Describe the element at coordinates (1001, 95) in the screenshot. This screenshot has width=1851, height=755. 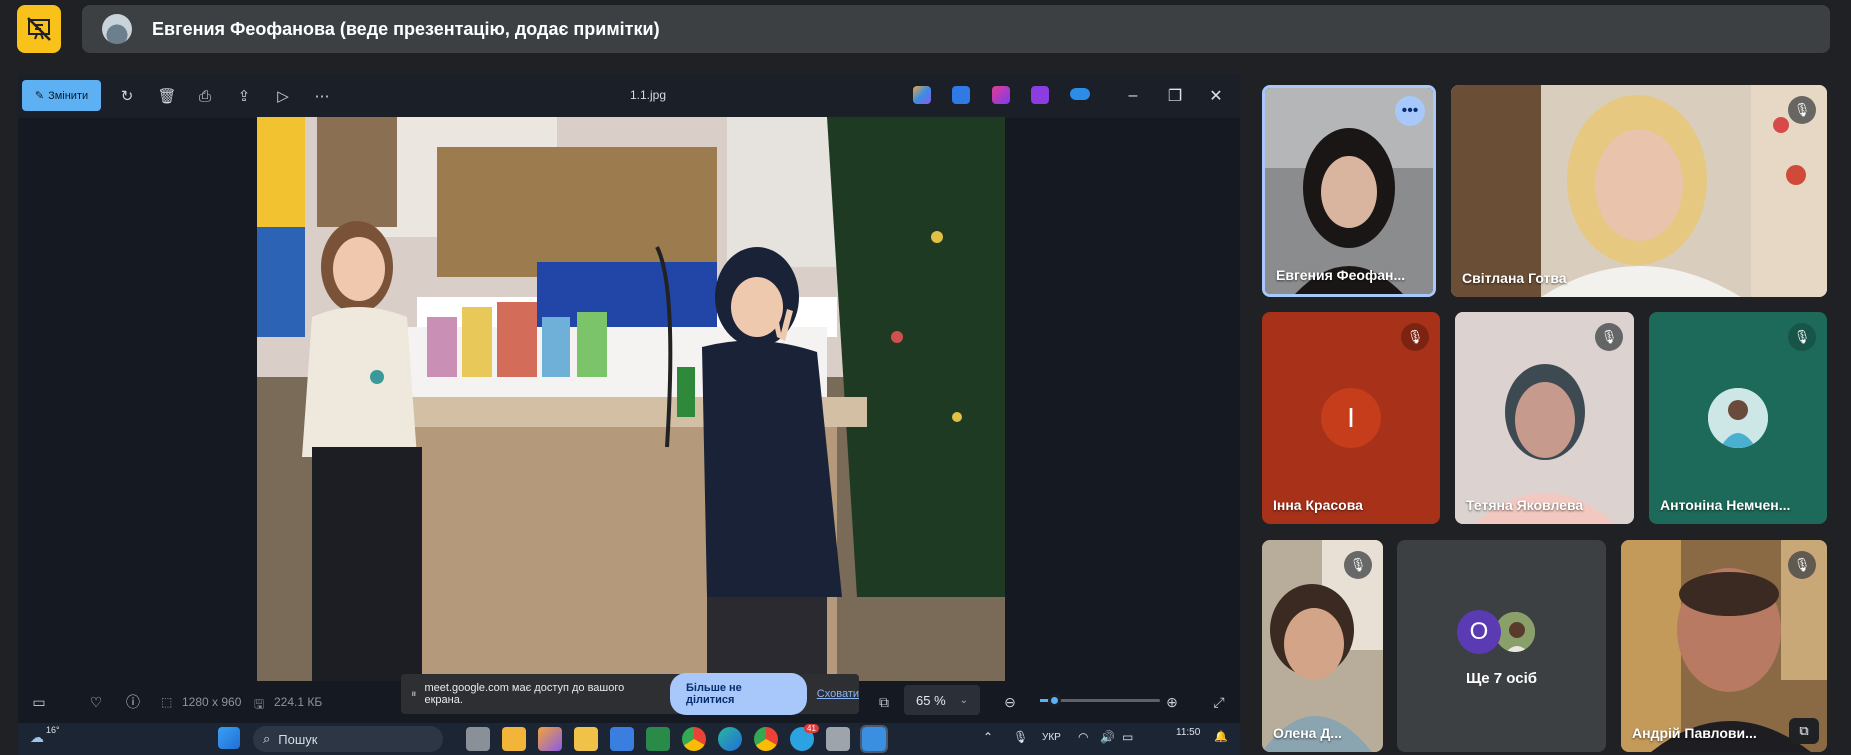
I see `paint-icon` at that location.